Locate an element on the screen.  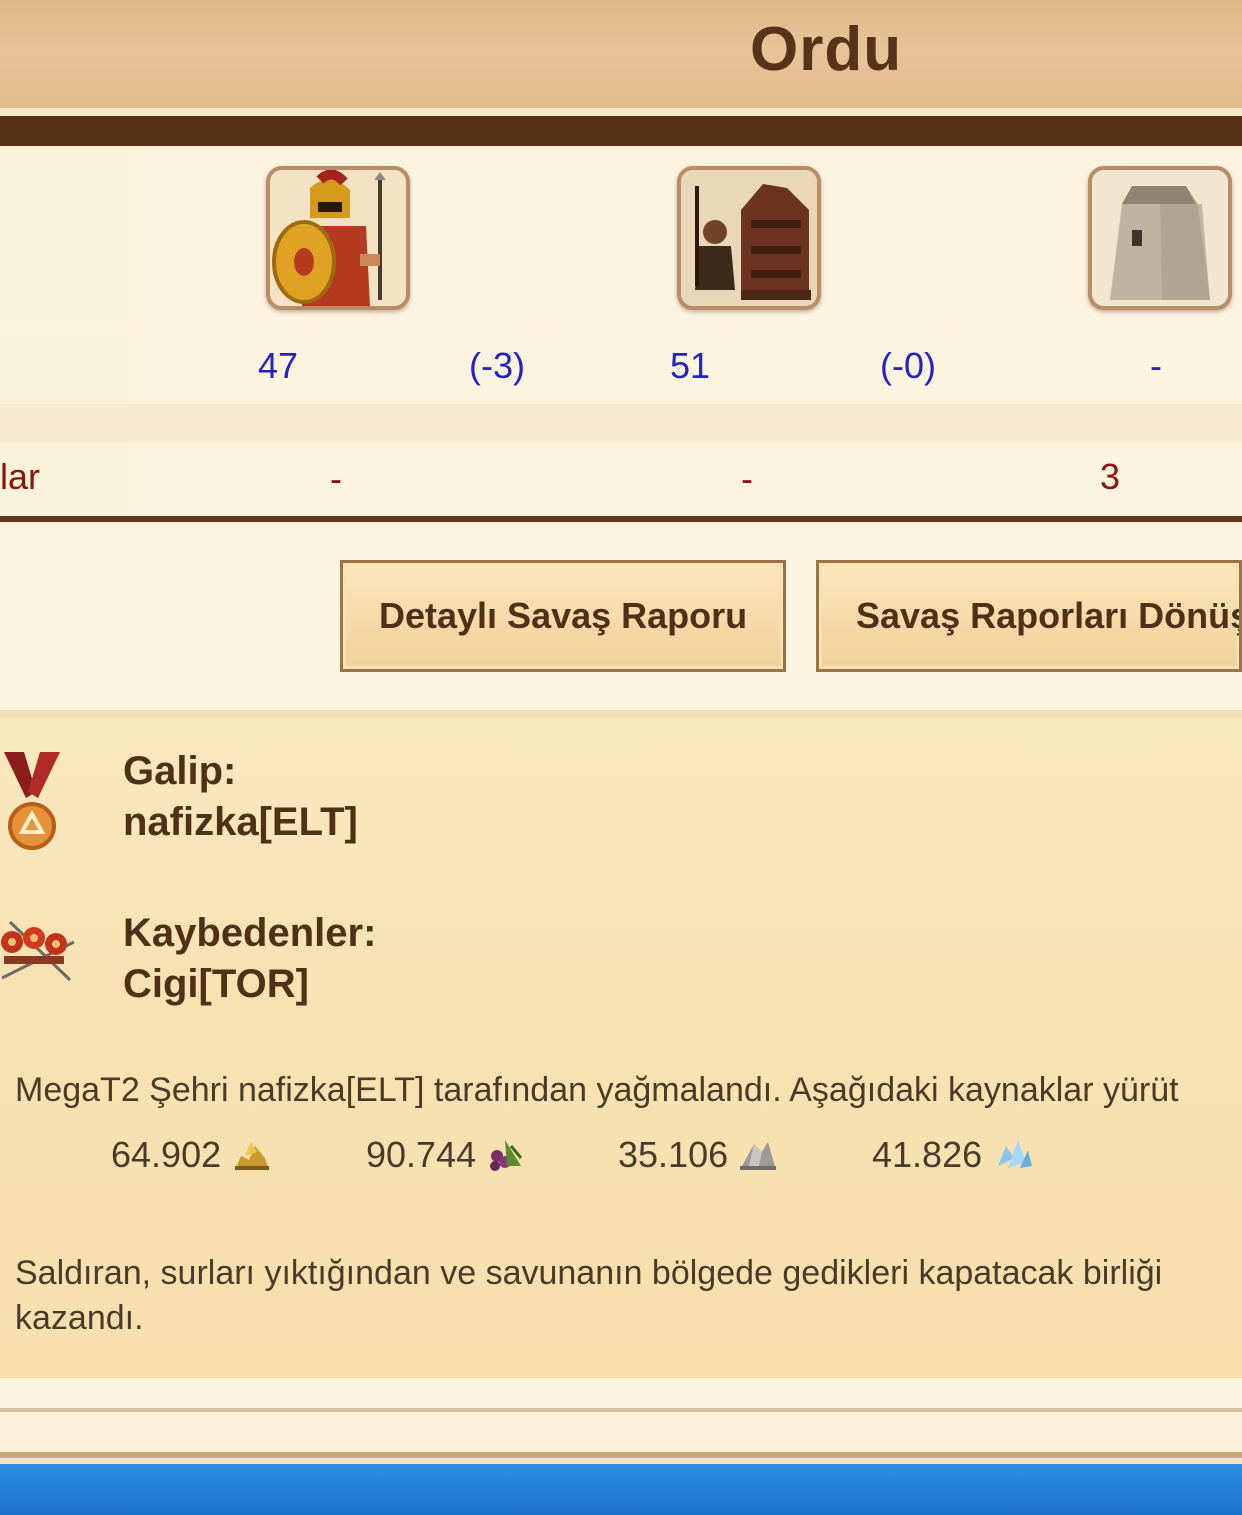
unit-count: - is located at coordinates (1156, 365).